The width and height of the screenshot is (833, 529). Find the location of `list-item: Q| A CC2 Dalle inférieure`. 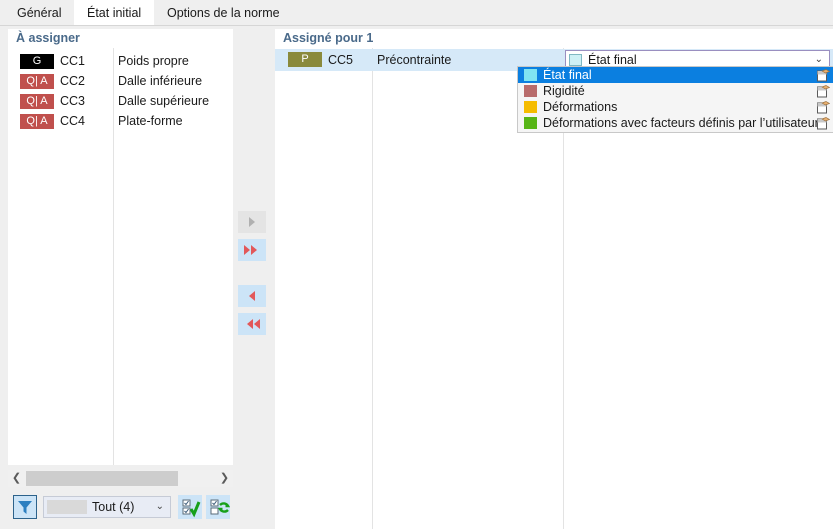

list-item: Q| A CC2 Dalle inférieure is located at coordinates (120, 81).